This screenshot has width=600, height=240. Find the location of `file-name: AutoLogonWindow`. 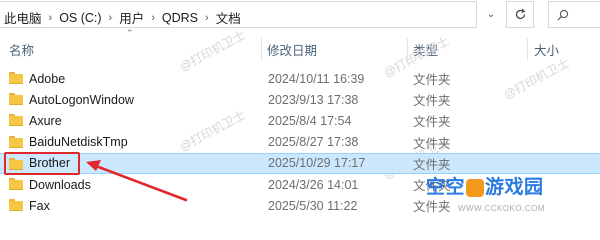

file-name: AutoLogonWindow is located at coordinates (81, 99).